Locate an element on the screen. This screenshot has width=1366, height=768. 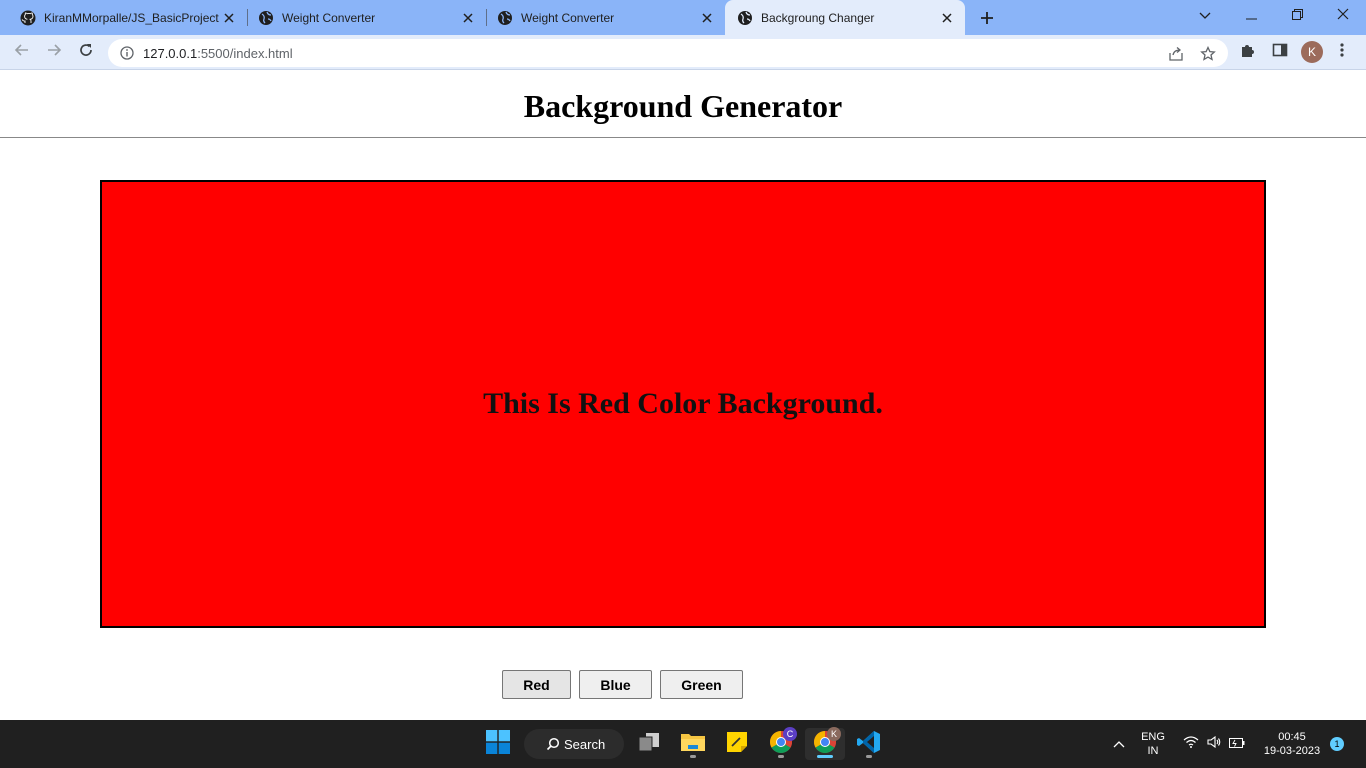
puzzle-icon is located at coordinates (1248, 52).